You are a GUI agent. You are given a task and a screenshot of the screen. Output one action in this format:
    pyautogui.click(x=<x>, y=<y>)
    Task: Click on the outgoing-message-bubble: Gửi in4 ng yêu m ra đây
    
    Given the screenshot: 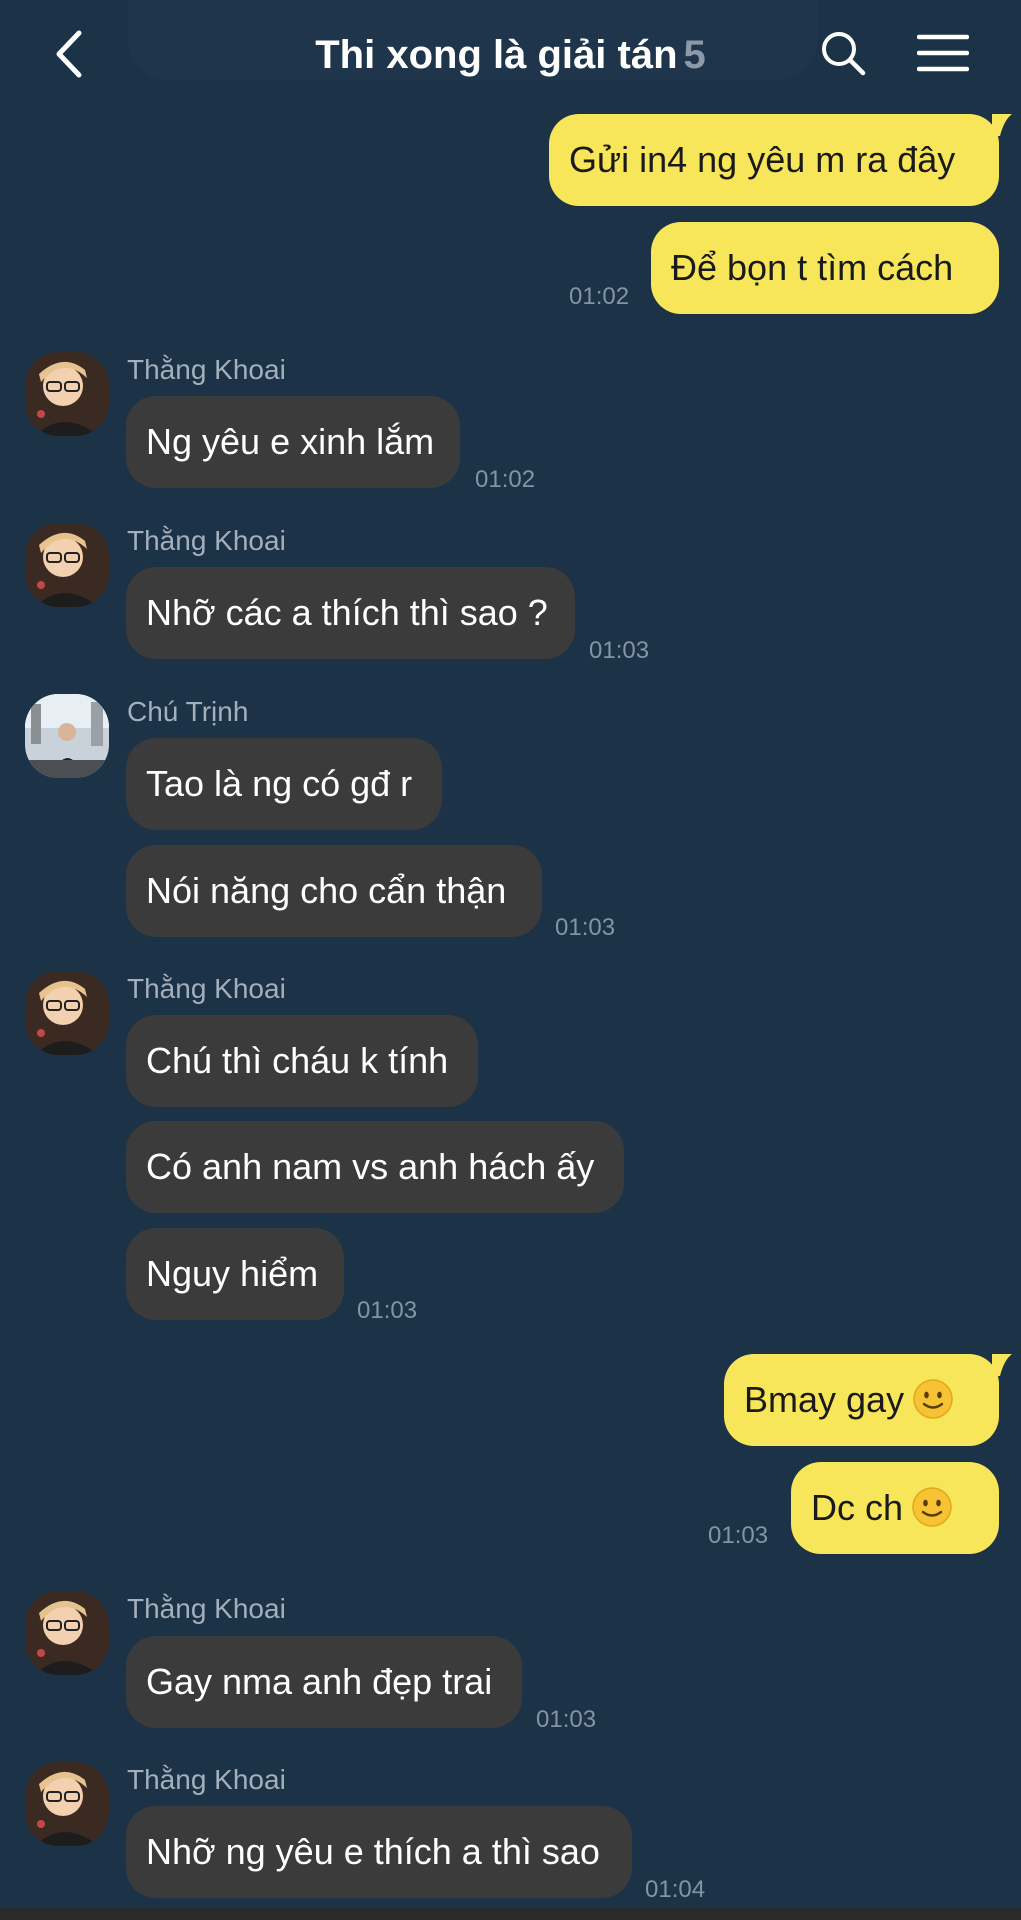 What is the action you would take?
    pyautogui.click(x=774, y=160)
    